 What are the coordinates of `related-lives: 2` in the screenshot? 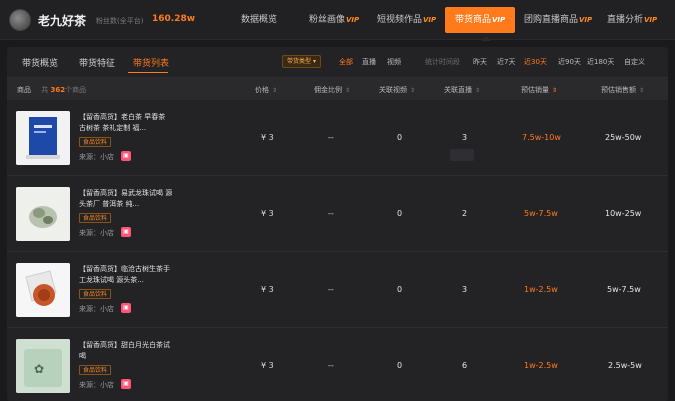 It's located at (465, 213).